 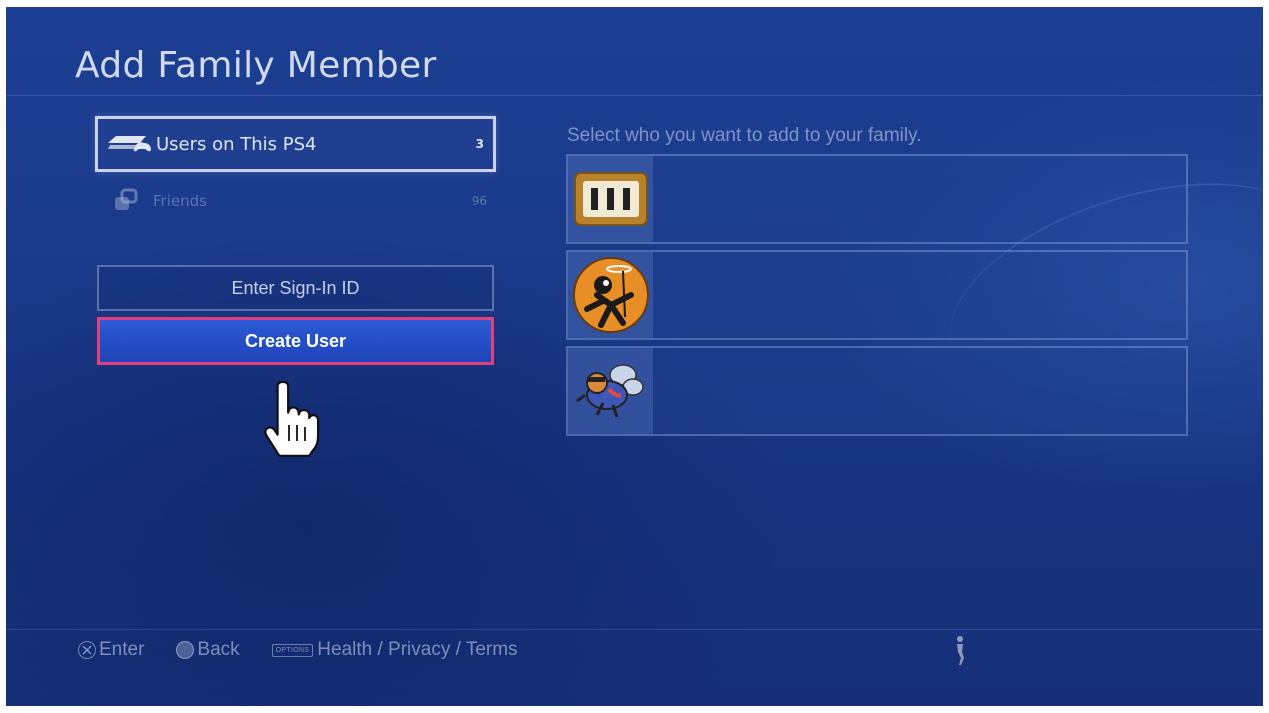 I want to click on back-hint: Back, so click(x=208, y=650).